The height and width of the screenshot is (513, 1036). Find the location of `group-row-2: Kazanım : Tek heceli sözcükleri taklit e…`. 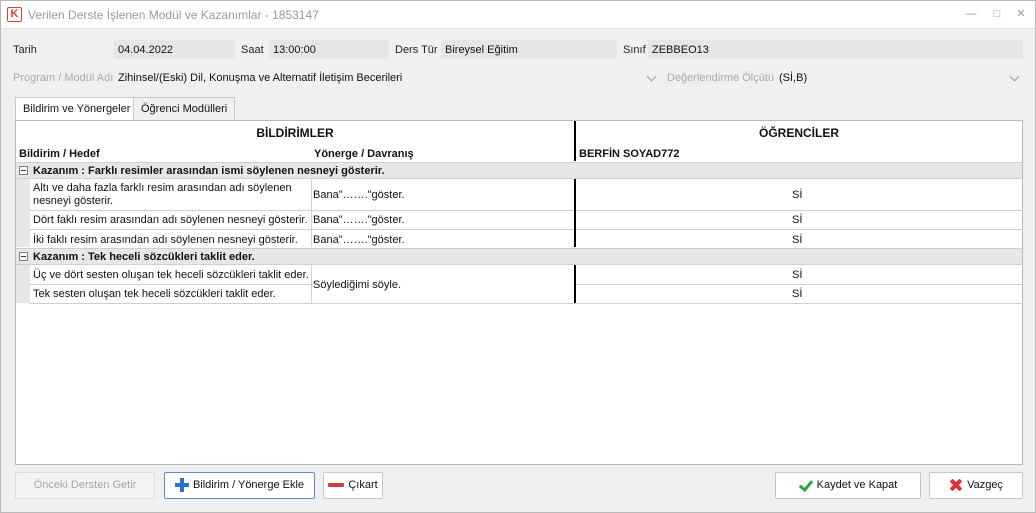

group-row-2: Kazanım : Tek heceli sözcükleri taklit e… is located at coordinates (519, 256).